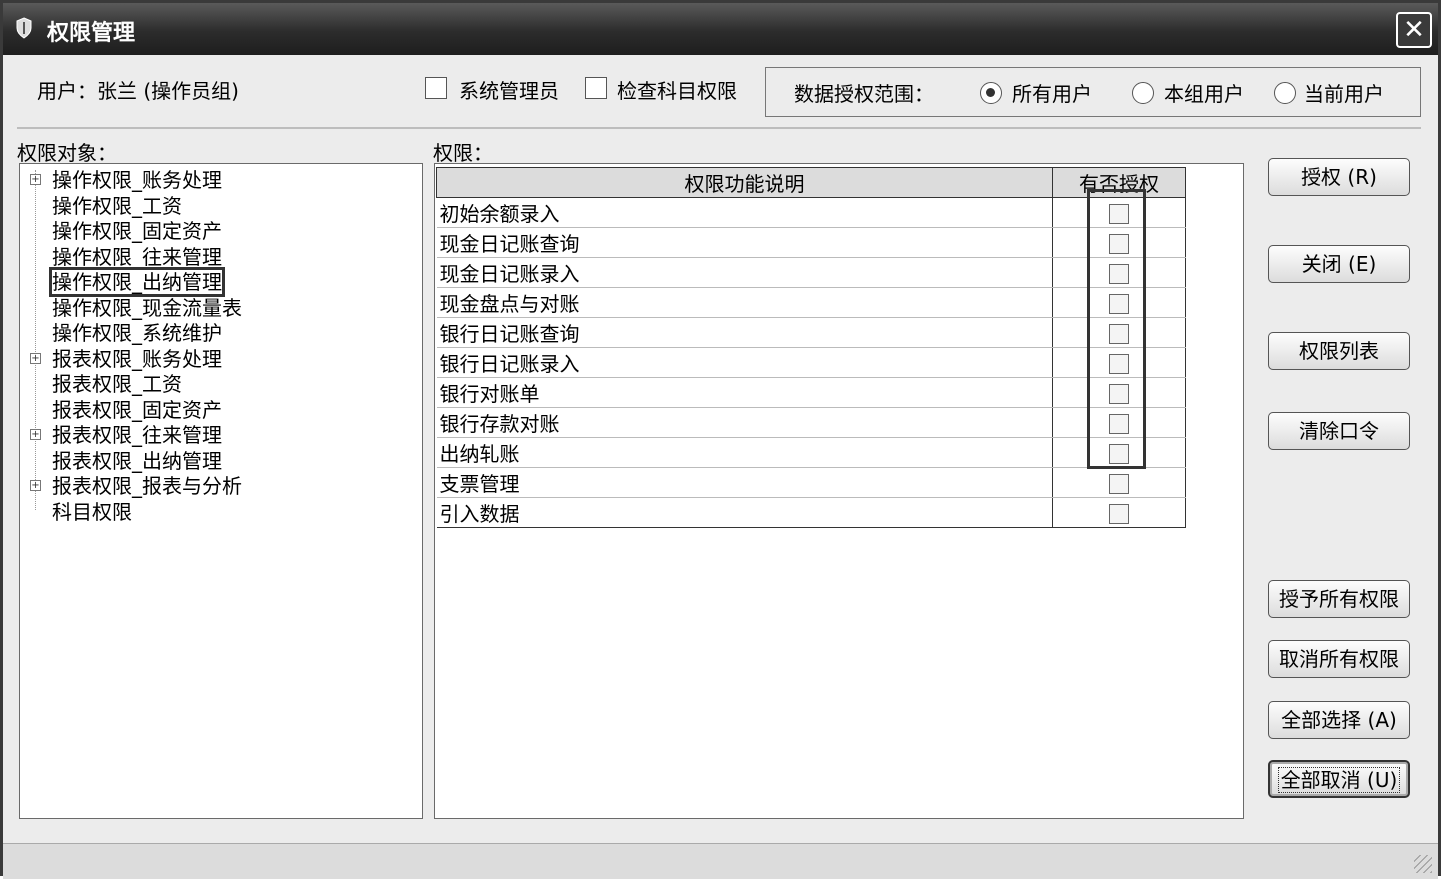 This screenshot has height=879, width=1441. I want to click on radio-current-user, so click(1285, 93).